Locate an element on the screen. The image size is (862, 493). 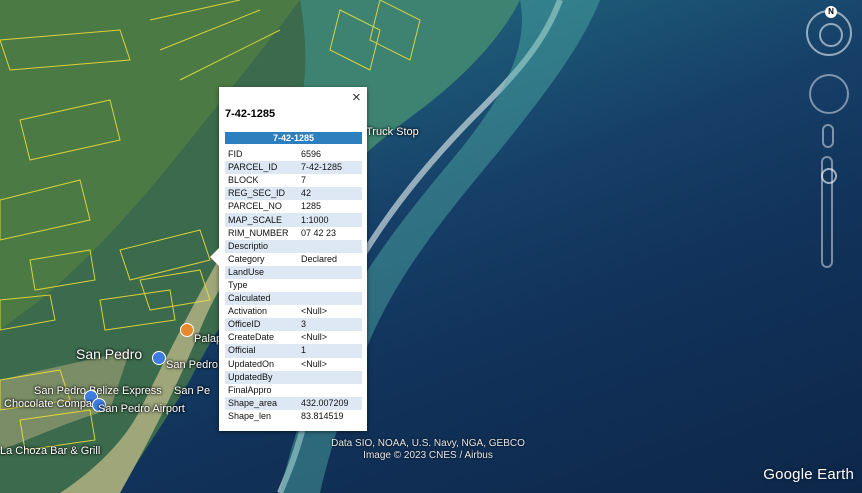
attribute-row: Calculated is located at coordinates (293, 299).